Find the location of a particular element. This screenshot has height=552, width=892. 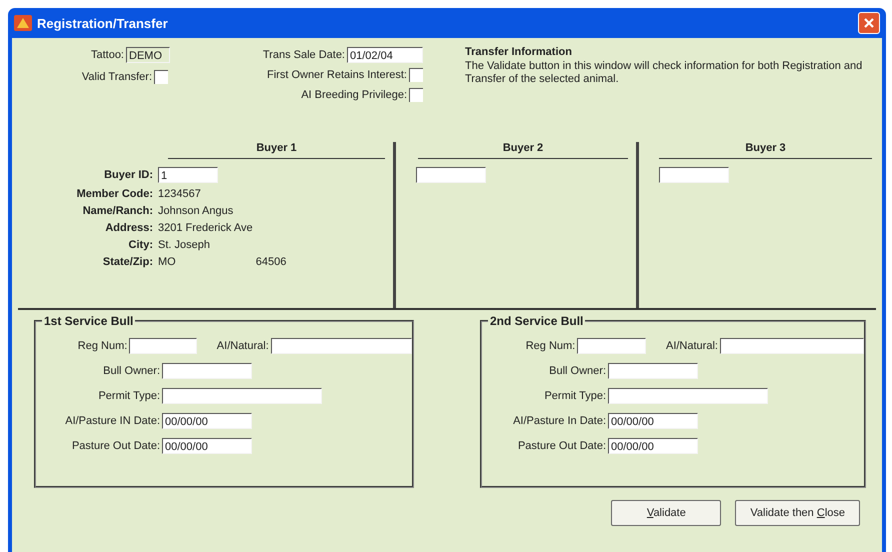

field-label: AI/Pasture In Date: is located at coordinates (559, 421).